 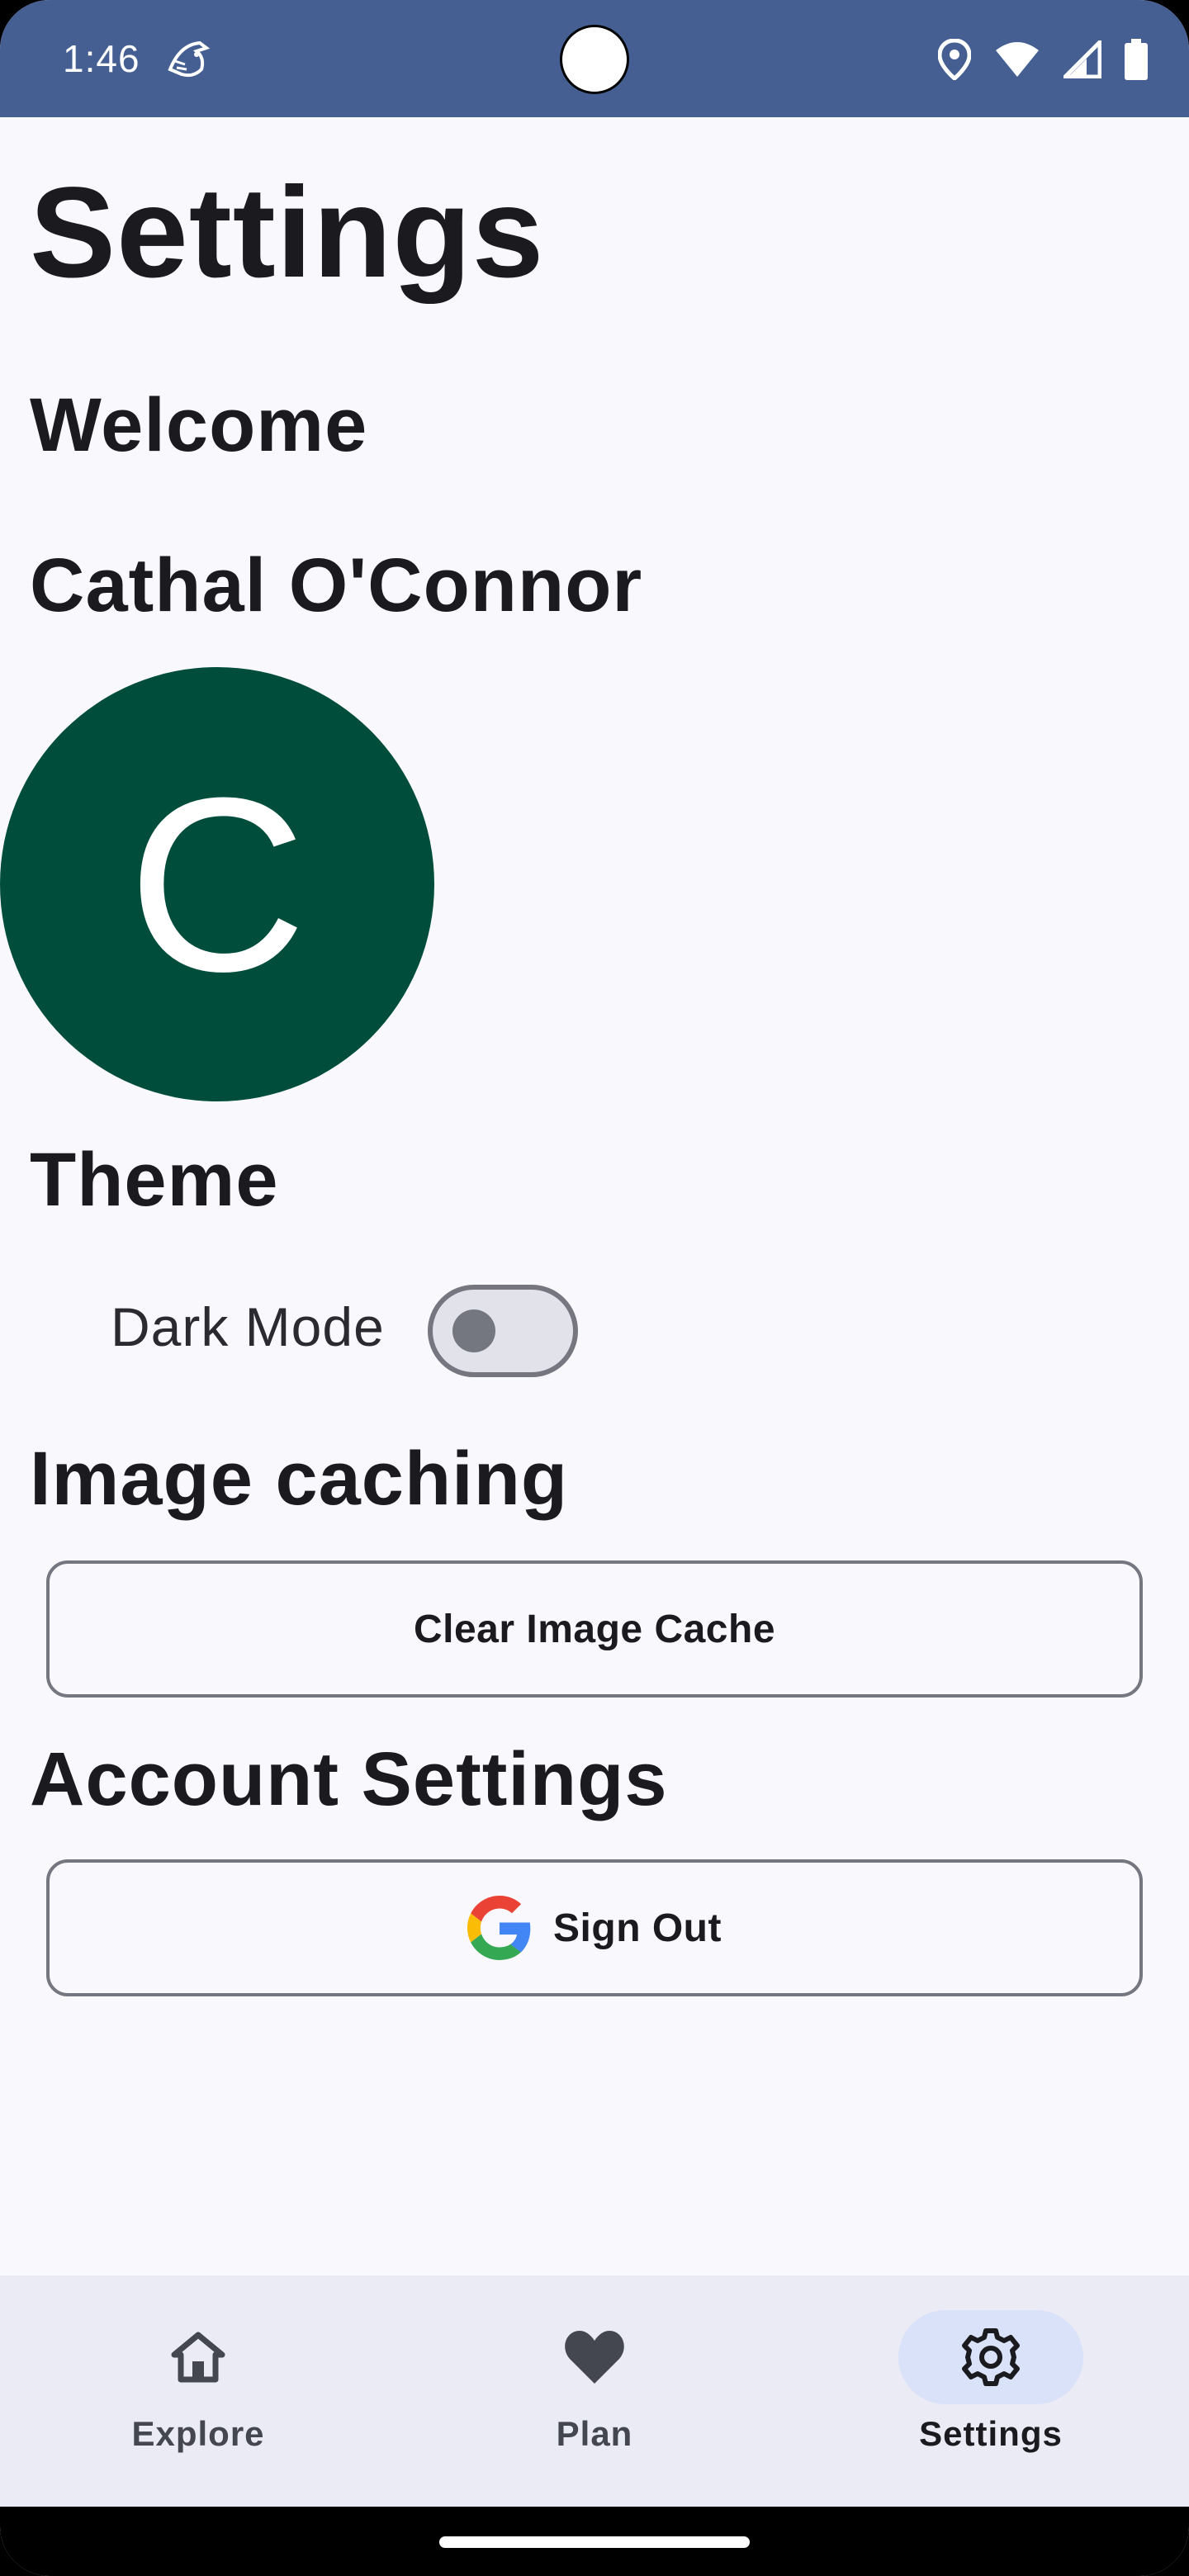 What do you see at coordinates (336, 585) in the screenshot?
I see `user-name: Cathal O'Connor` at bounding box center [336, 585].